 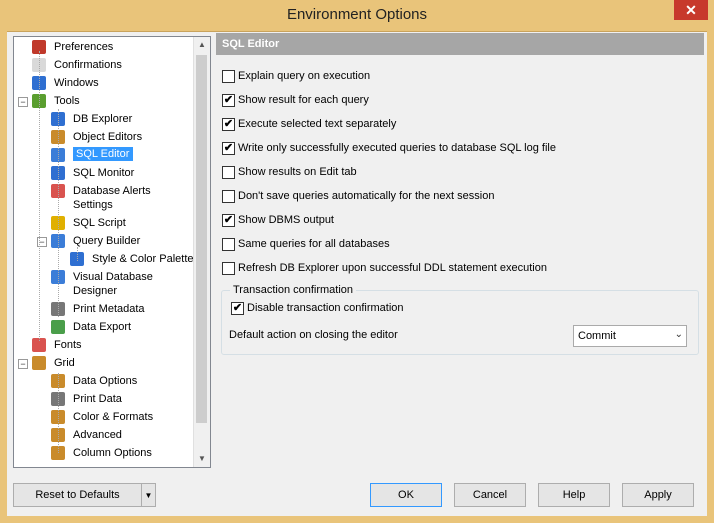 I want to click on reset-dropdown-button: ▼, so click(x=148, y=495).